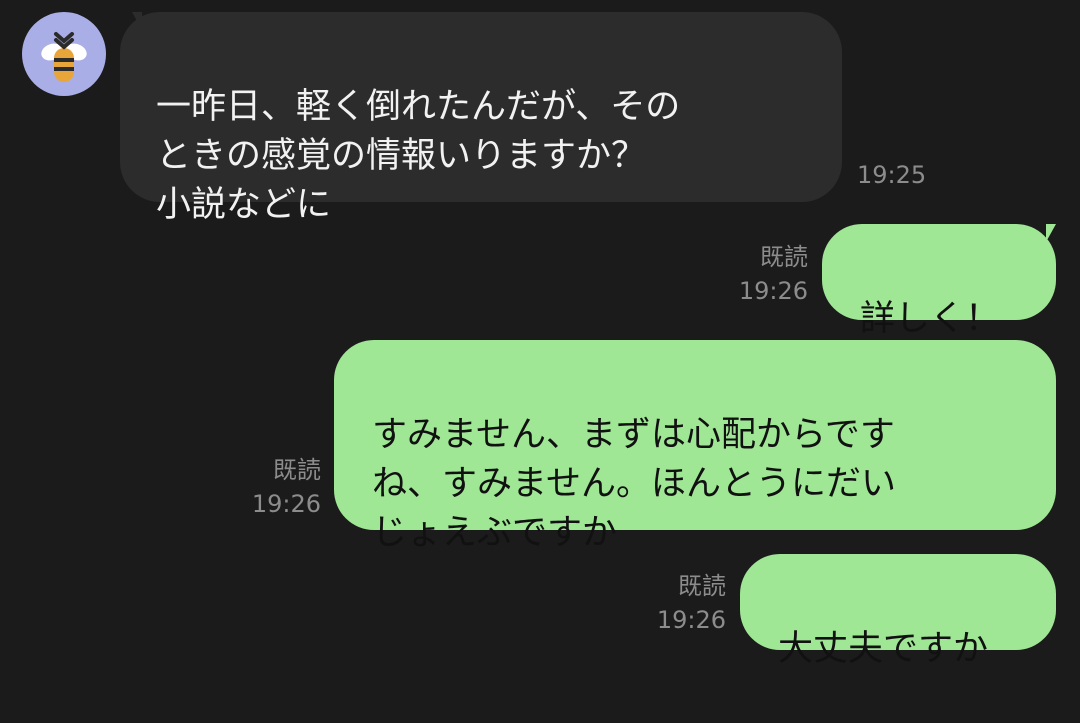  I want to click on outgoing-message-bubble: 大丈夫ですか, so click(898, 611).